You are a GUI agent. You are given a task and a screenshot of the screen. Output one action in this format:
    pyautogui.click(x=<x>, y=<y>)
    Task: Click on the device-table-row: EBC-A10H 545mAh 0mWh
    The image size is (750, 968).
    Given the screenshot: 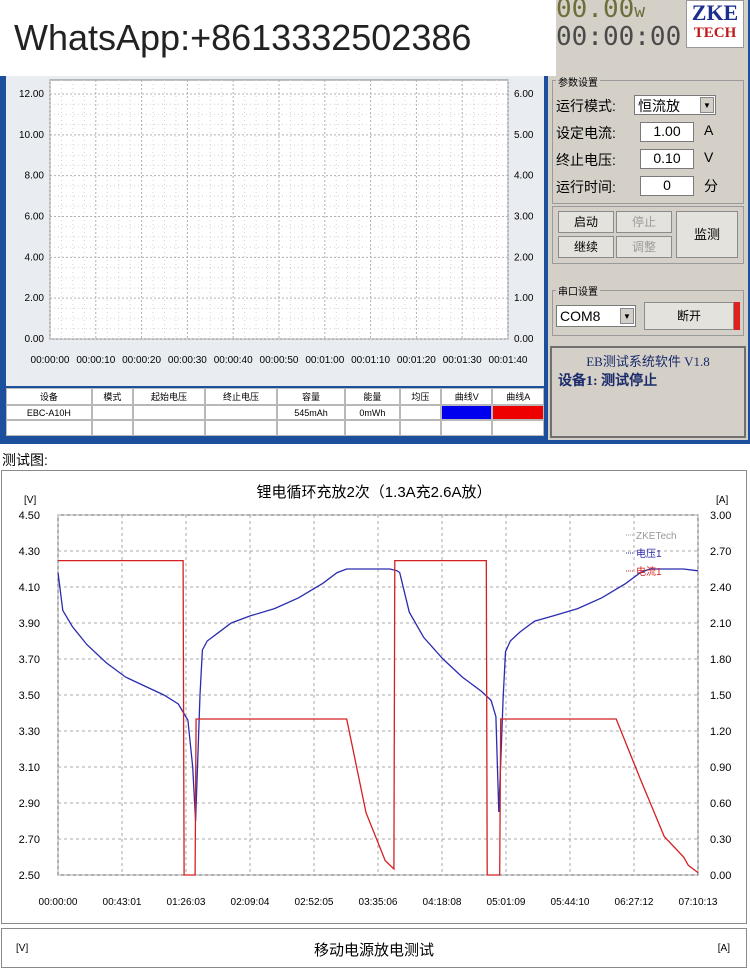 What is the action you would take?
    pyautogui.click(x=275, y=412)
    